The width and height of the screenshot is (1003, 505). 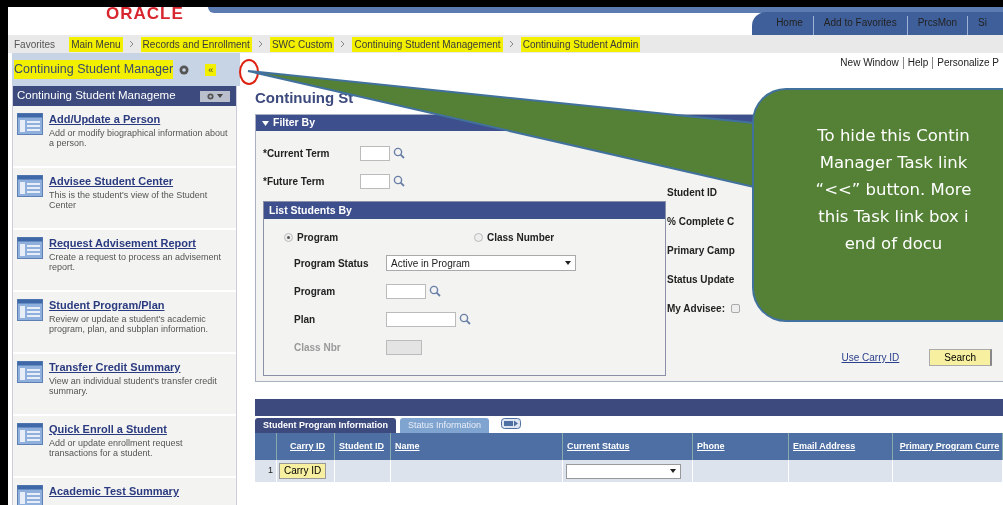 What do you see at coordinates (303, 471) in the screenshot?
I see `carry-id-button: Carry ID` at bounding box center [303, 471].